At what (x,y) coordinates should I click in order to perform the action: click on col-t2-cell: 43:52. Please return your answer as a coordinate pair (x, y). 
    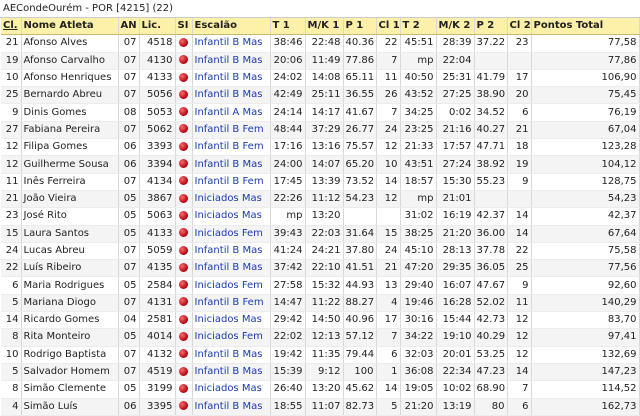
    Looking at the image, I should click on (418, 95).